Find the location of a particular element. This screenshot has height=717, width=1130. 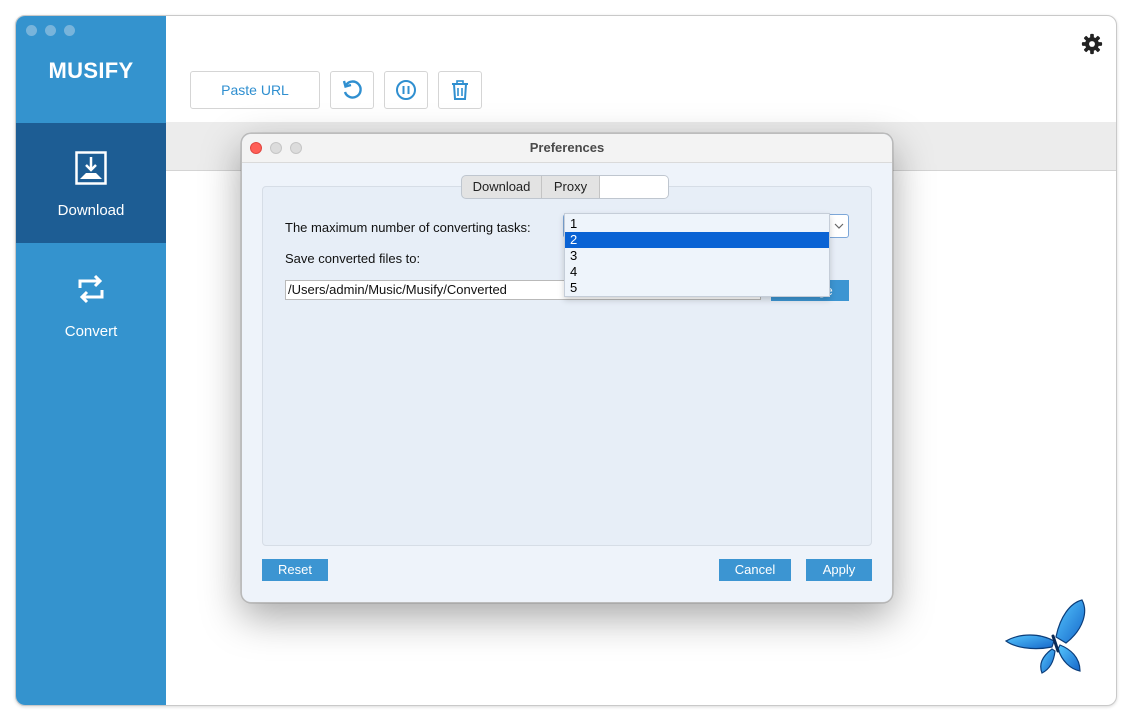

window-controls is located at coordinates (50, 30).